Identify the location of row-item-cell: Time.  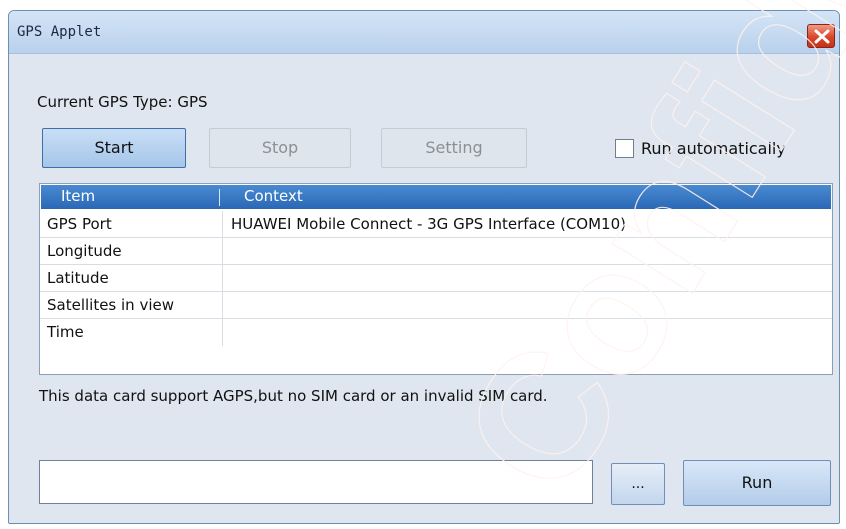
(65, 332).